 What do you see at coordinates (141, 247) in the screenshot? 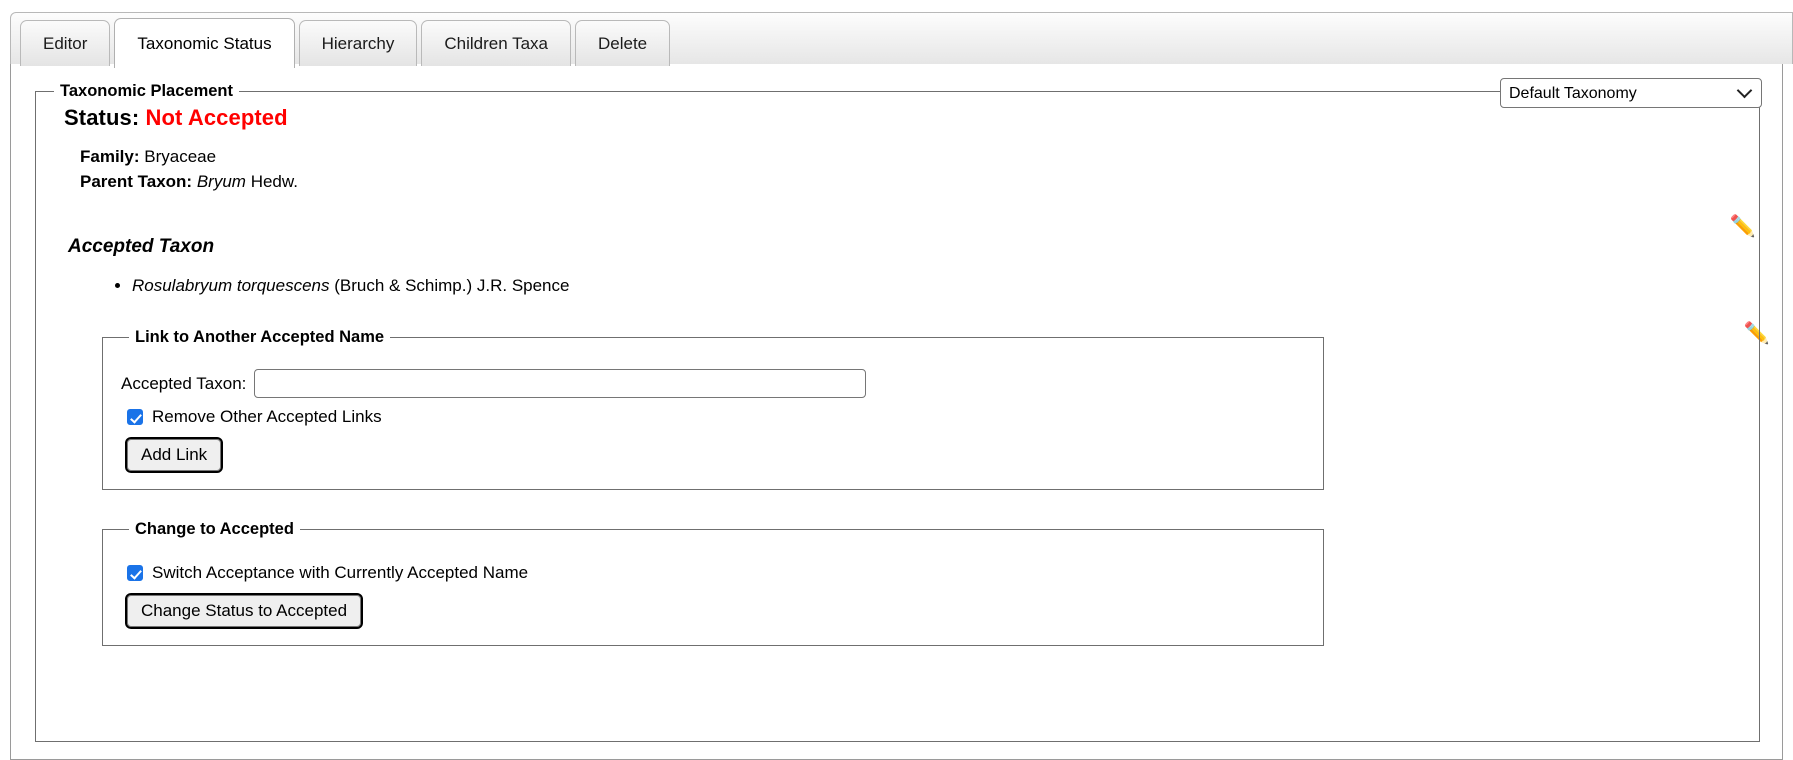
I see `accepted-taxon-heading: Accepted Taxon` at bounding box center [141, 247].